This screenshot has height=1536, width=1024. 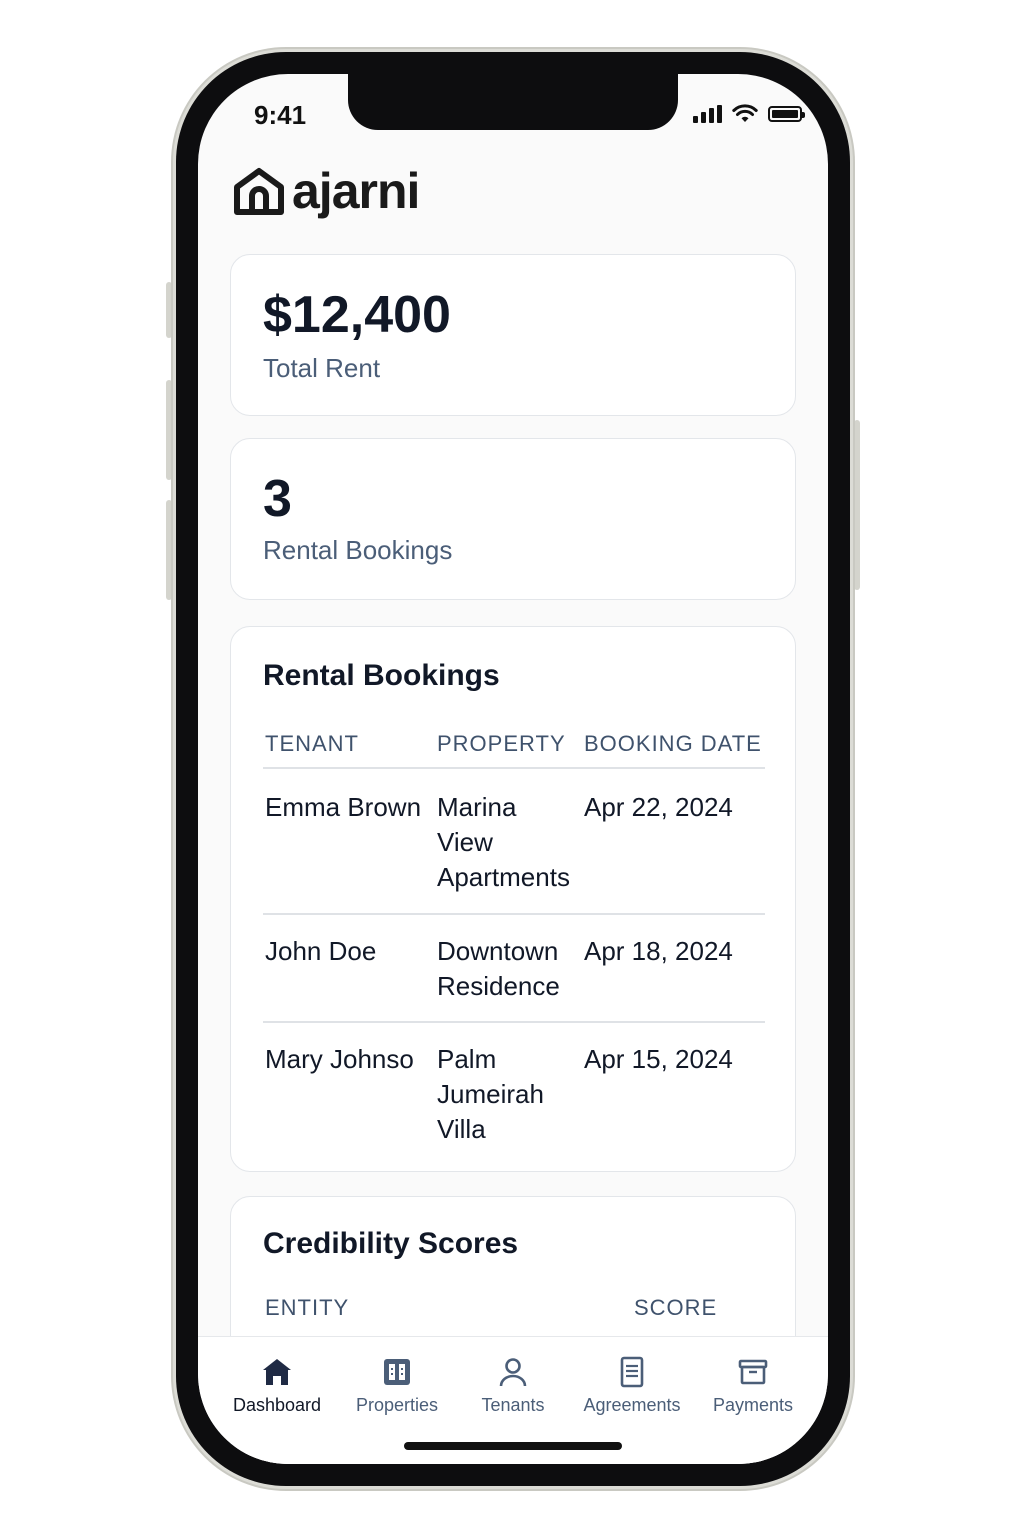 I want to click on total-rent-value: $12,400, so click(x=357, y=315).